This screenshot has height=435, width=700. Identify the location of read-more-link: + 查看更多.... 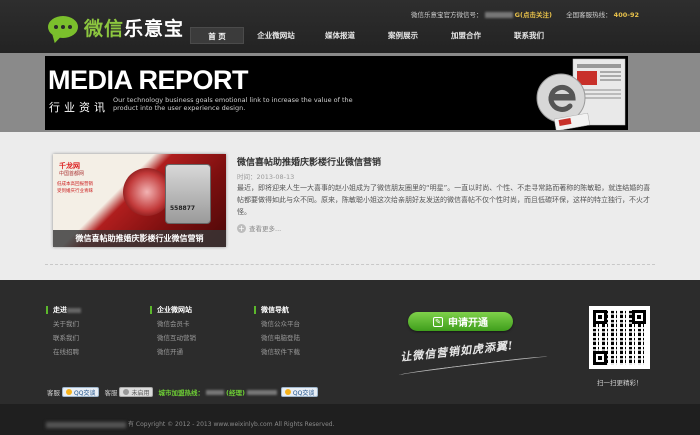
(259, 228).